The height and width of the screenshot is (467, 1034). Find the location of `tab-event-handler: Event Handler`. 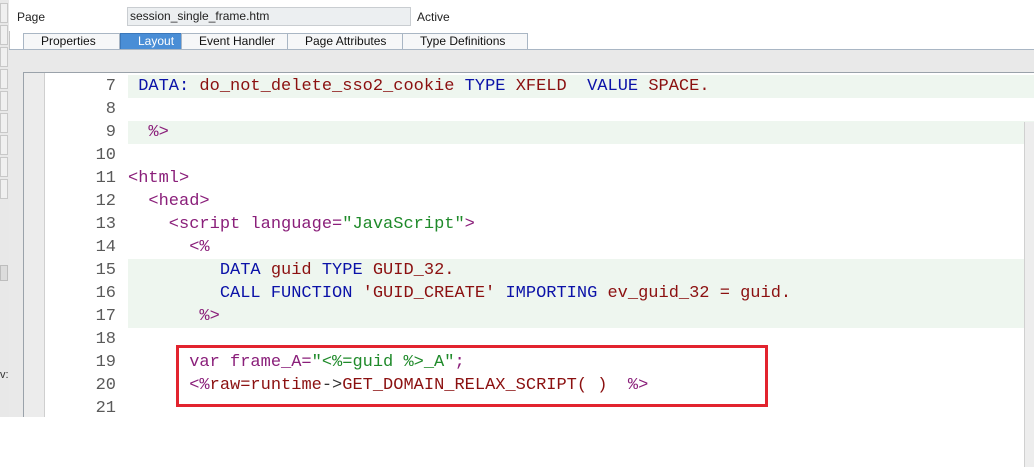

tab-event-handler: Event Handler is located at coordinates (238, 41).